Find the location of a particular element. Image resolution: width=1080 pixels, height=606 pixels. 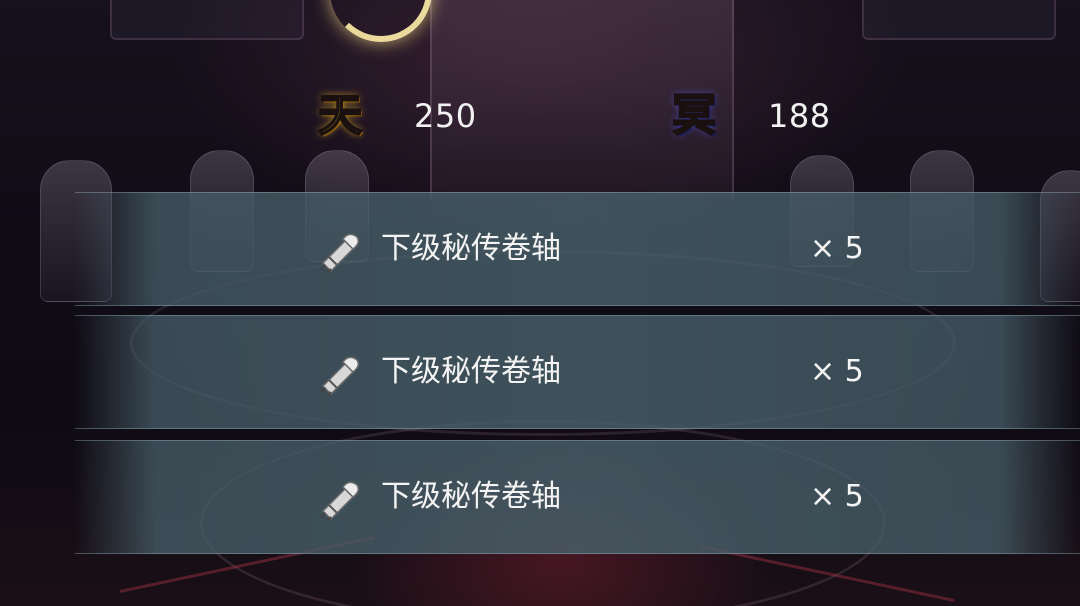

currency-tian-value: 250 is located at coordinates (445, 116).